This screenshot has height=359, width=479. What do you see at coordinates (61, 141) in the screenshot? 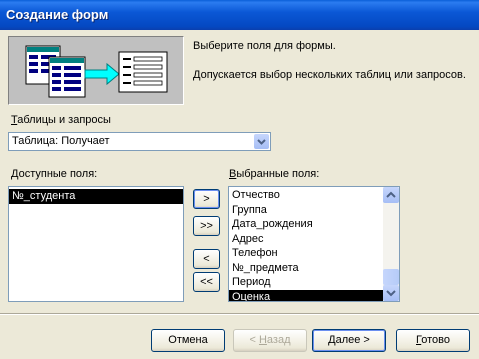
I see `tables-combobox-value: Таблица: Получает` at bounding box center [61, 141].